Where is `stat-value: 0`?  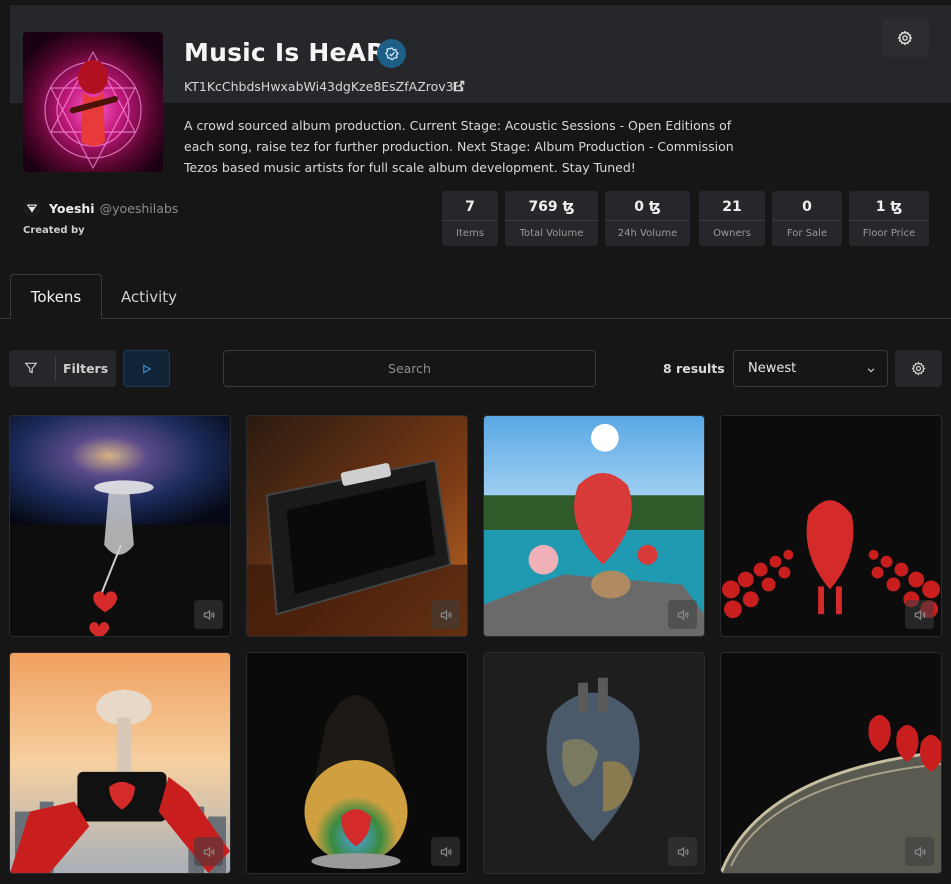 stat-value: 0 is located at coordinates (807, 207).